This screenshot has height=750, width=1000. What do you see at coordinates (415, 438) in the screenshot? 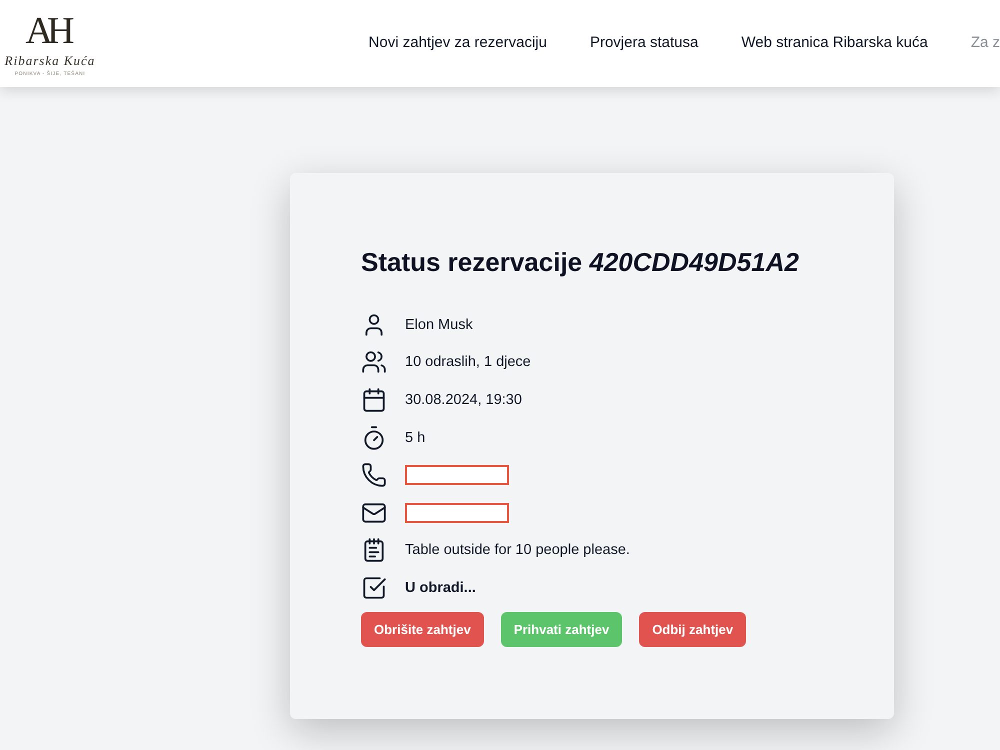
I see `detail-text: 5 h` at bounding box center [415, 438].